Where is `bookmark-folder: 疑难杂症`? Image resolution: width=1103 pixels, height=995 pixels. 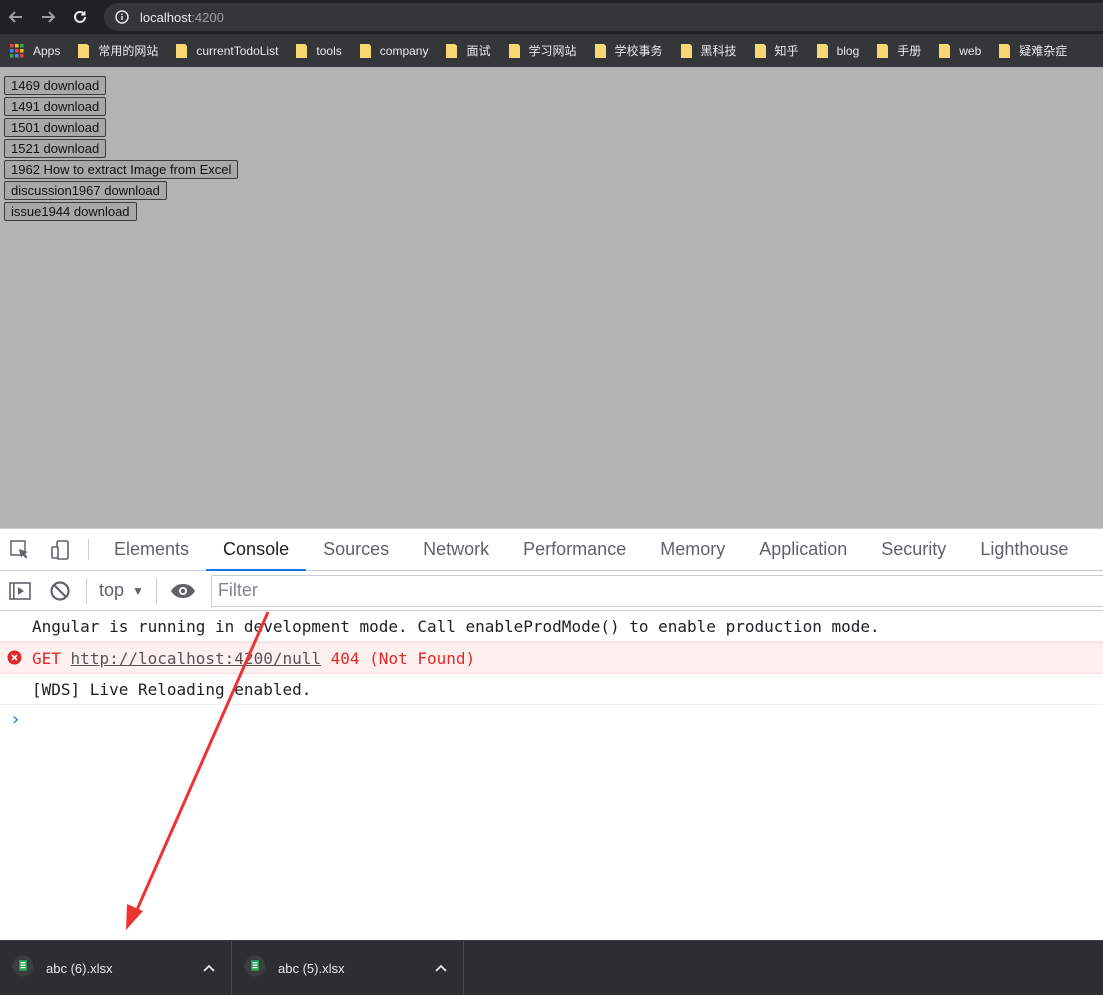 bookmark-folder: 疑难杂症 is located at coordinates (1032, 50).